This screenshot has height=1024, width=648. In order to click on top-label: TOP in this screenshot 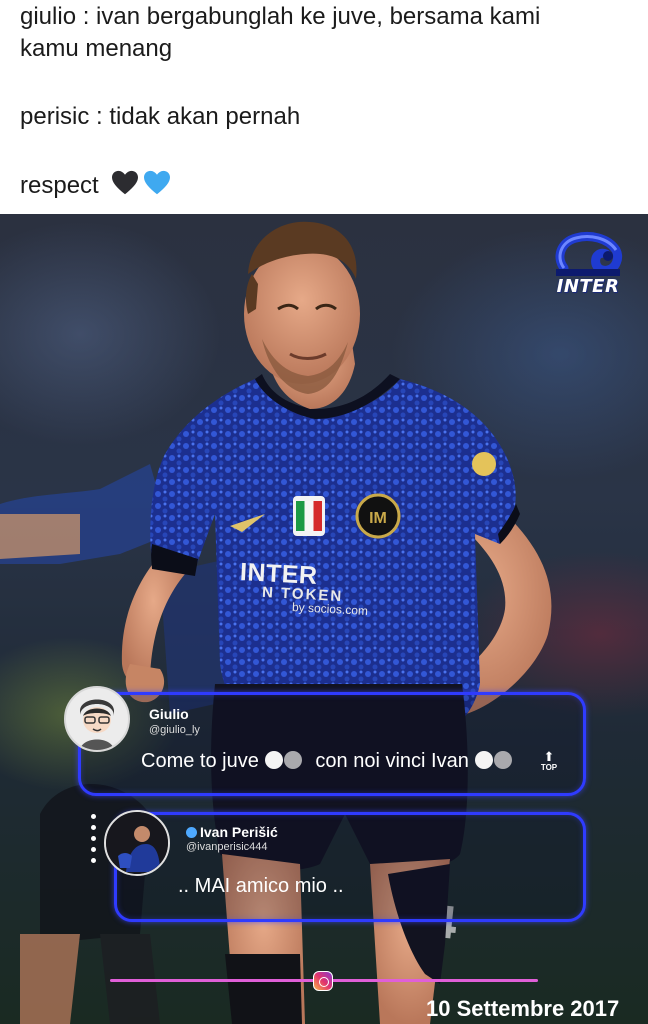, I will do `click(549, 767)`.